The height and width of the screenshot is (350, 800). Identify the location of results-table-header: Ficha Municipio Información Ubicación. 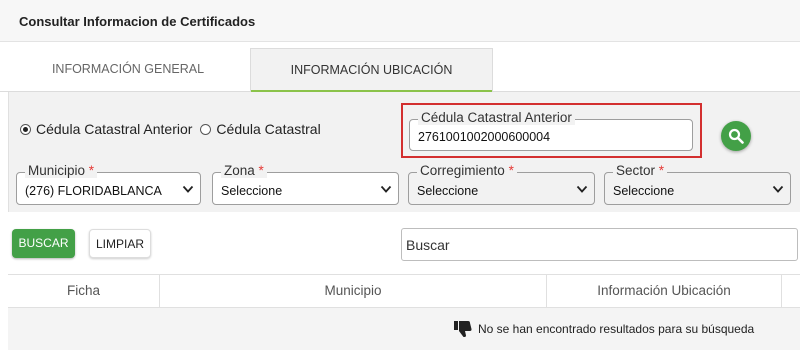
(404, 291).